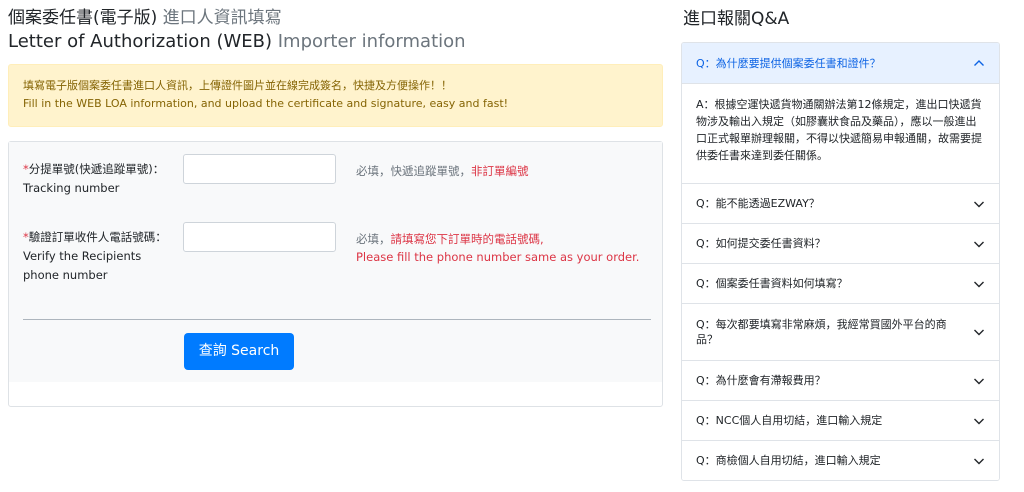 This screenshot has height=492, width=1024. Describe the element at coordinates (96, 169) in the screenshot. I see `tracking-number-label-zh: 分提單號(快遞追蹤單號)：` at that location.